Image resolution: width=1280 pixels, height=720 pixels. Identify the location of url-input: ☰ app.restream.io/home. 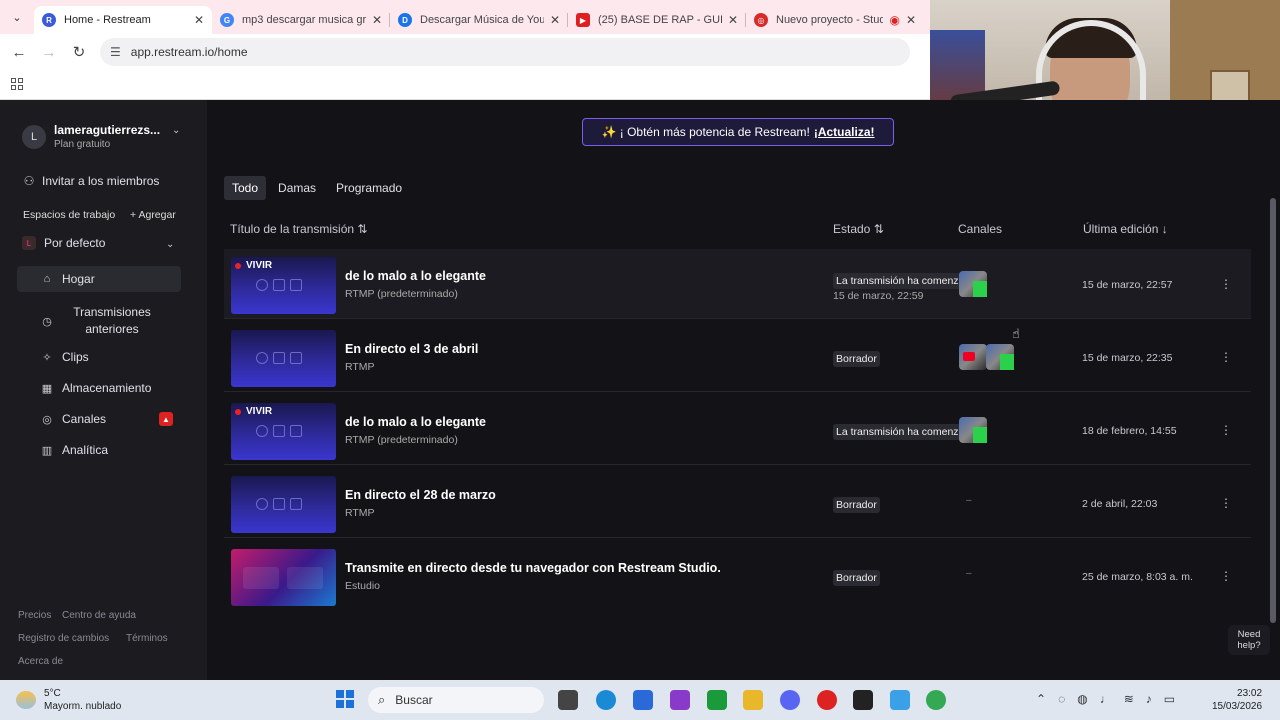
(505, 52).